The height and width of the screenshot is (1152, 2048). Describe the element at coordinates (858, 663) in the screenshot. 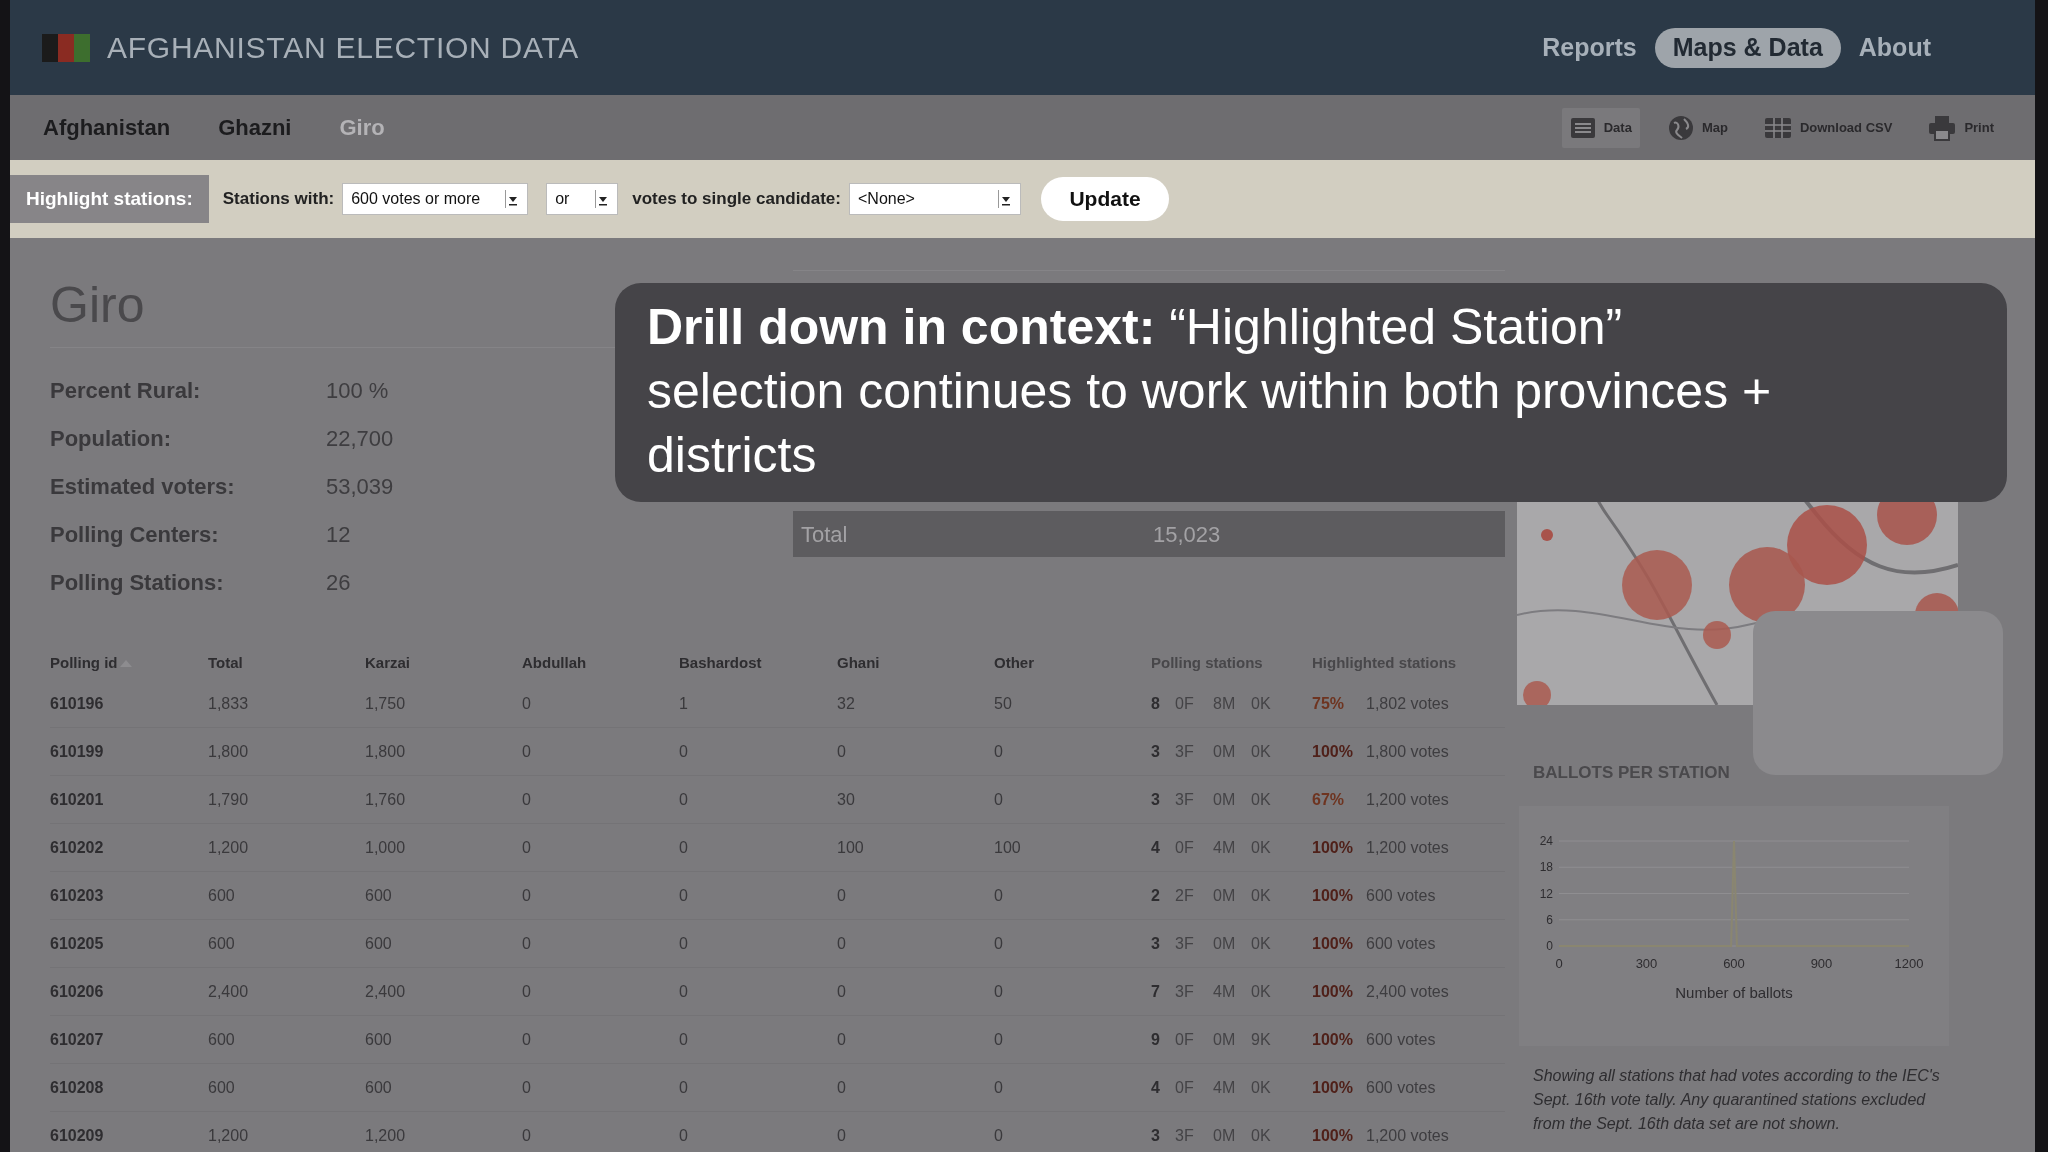

I see `column-header: Ghani` at that location.